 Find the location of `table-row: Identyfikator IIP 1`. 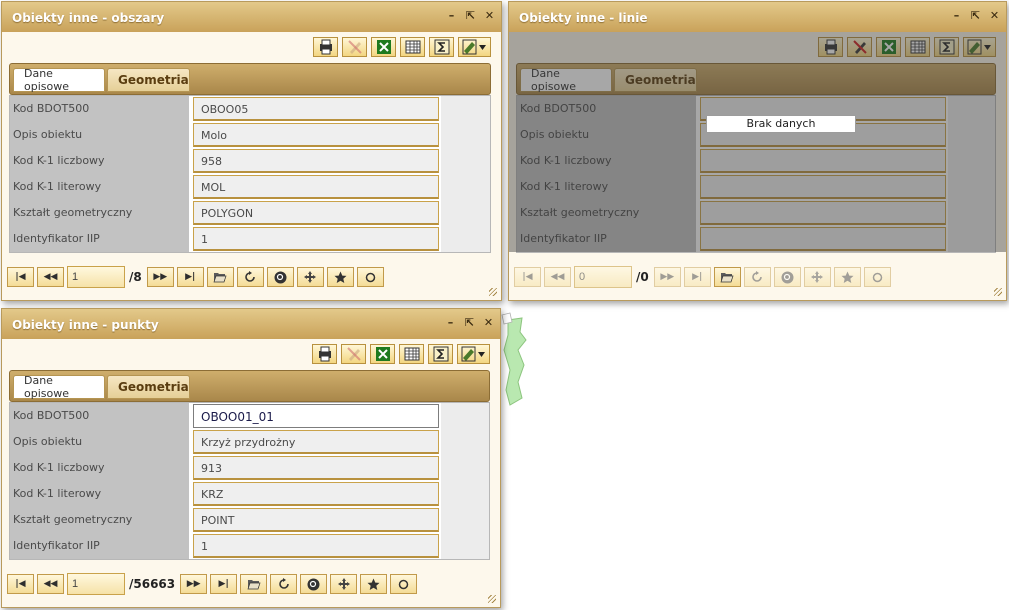

table-row: Identyfikator IIP 1 is located at coordinates (250, 239).